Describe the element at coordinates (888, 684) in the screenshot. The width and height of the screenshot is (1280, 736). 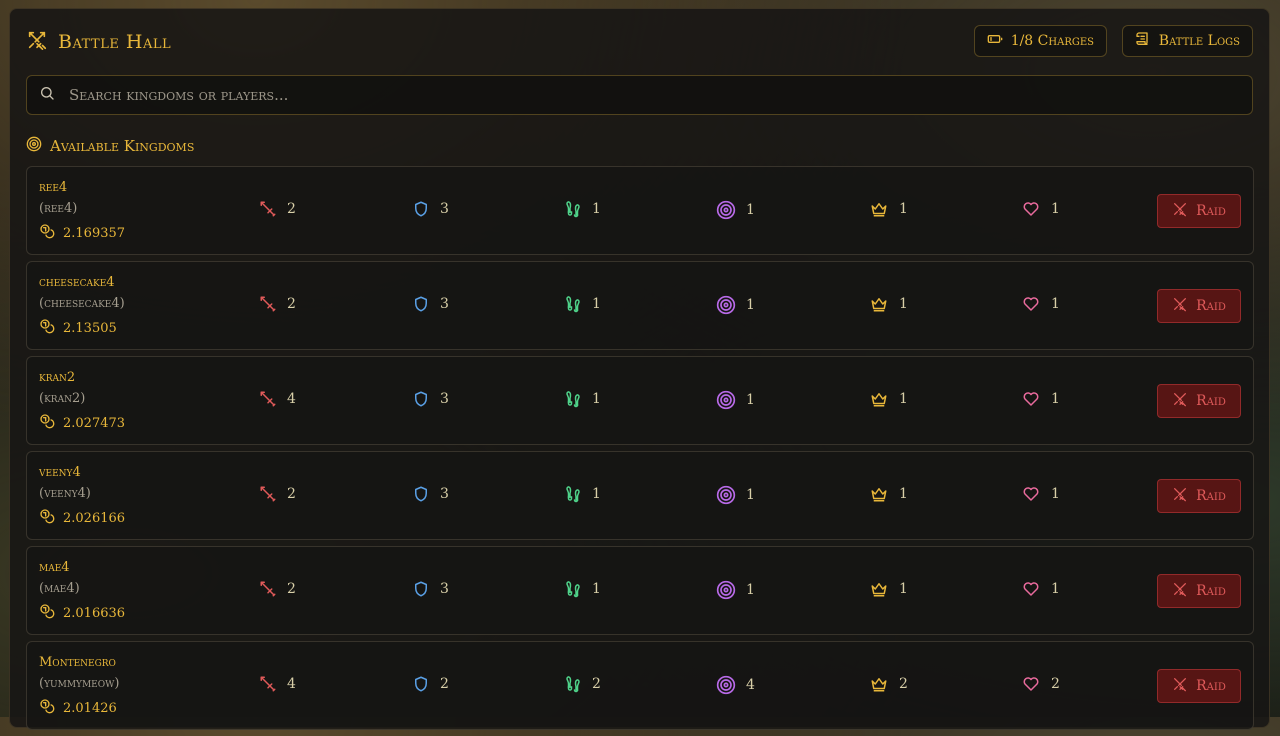
I see `stat-leadership: 2` at that location.